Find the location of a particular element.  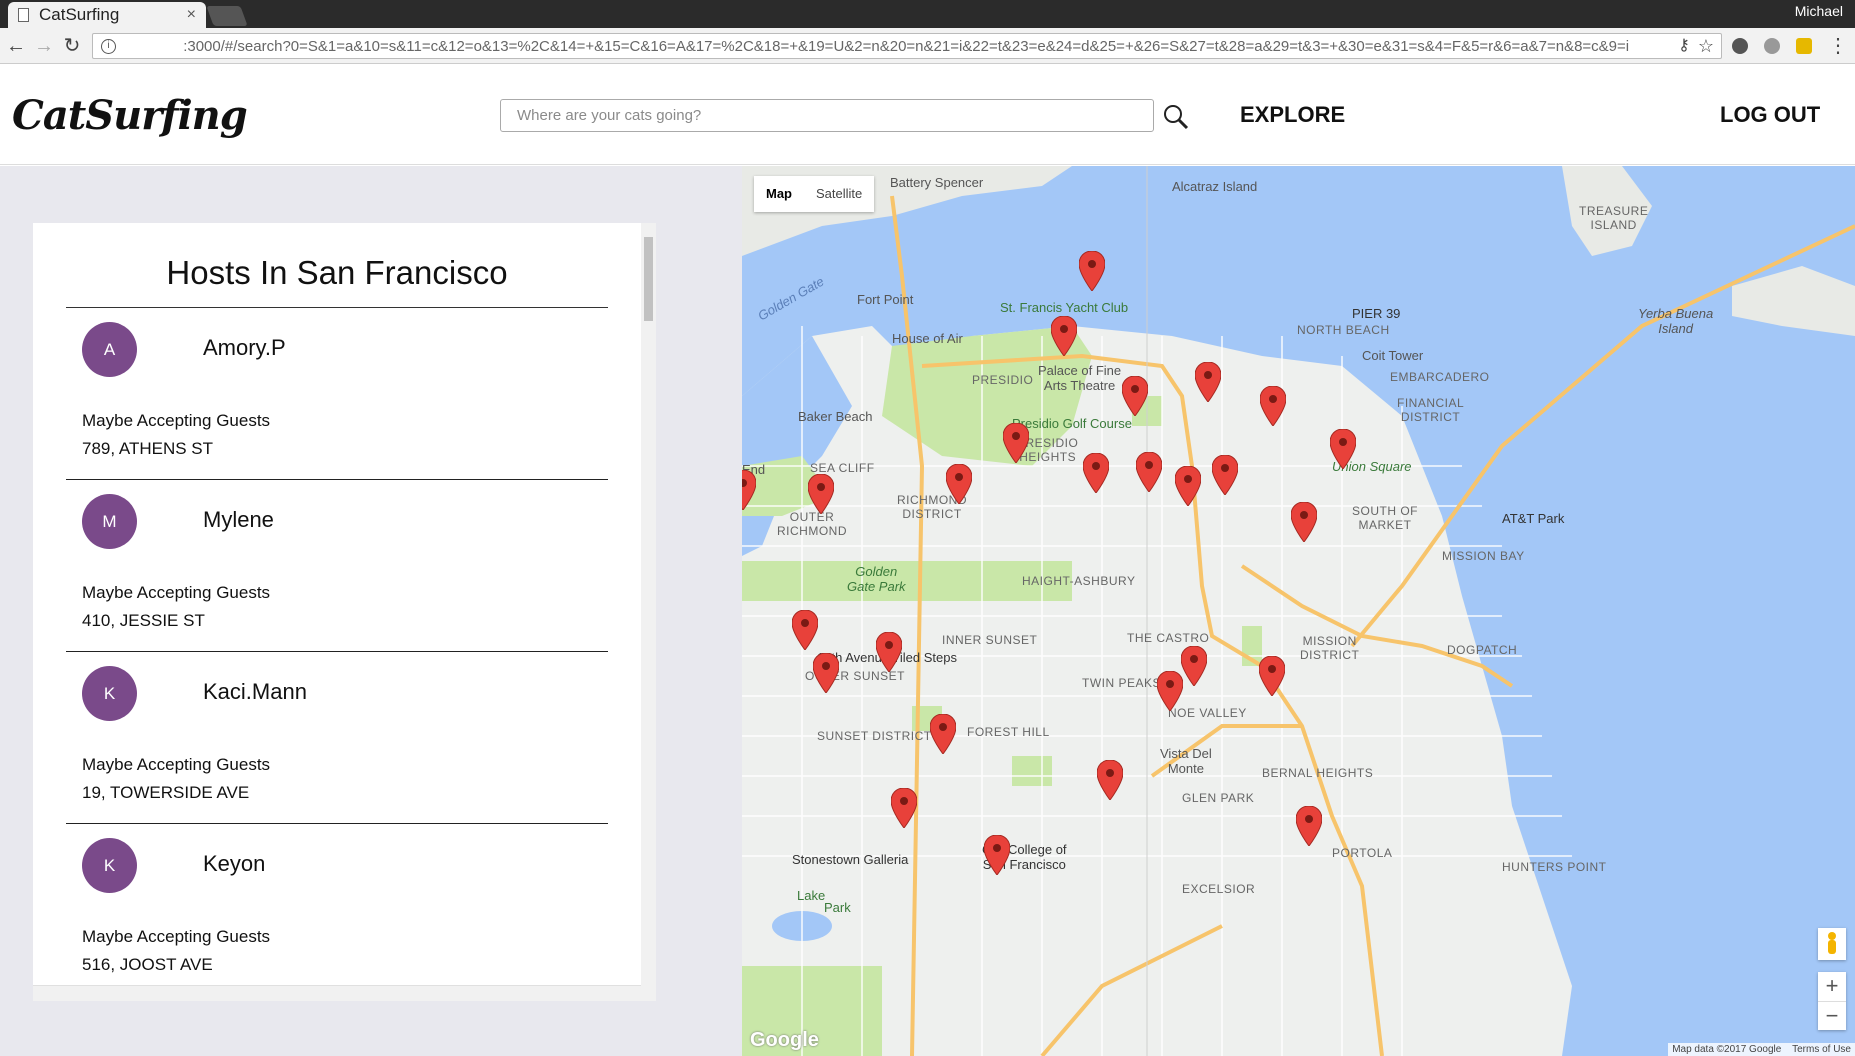

map-label: SOUTH OF MARKET is located at coordinates (1385, 518).